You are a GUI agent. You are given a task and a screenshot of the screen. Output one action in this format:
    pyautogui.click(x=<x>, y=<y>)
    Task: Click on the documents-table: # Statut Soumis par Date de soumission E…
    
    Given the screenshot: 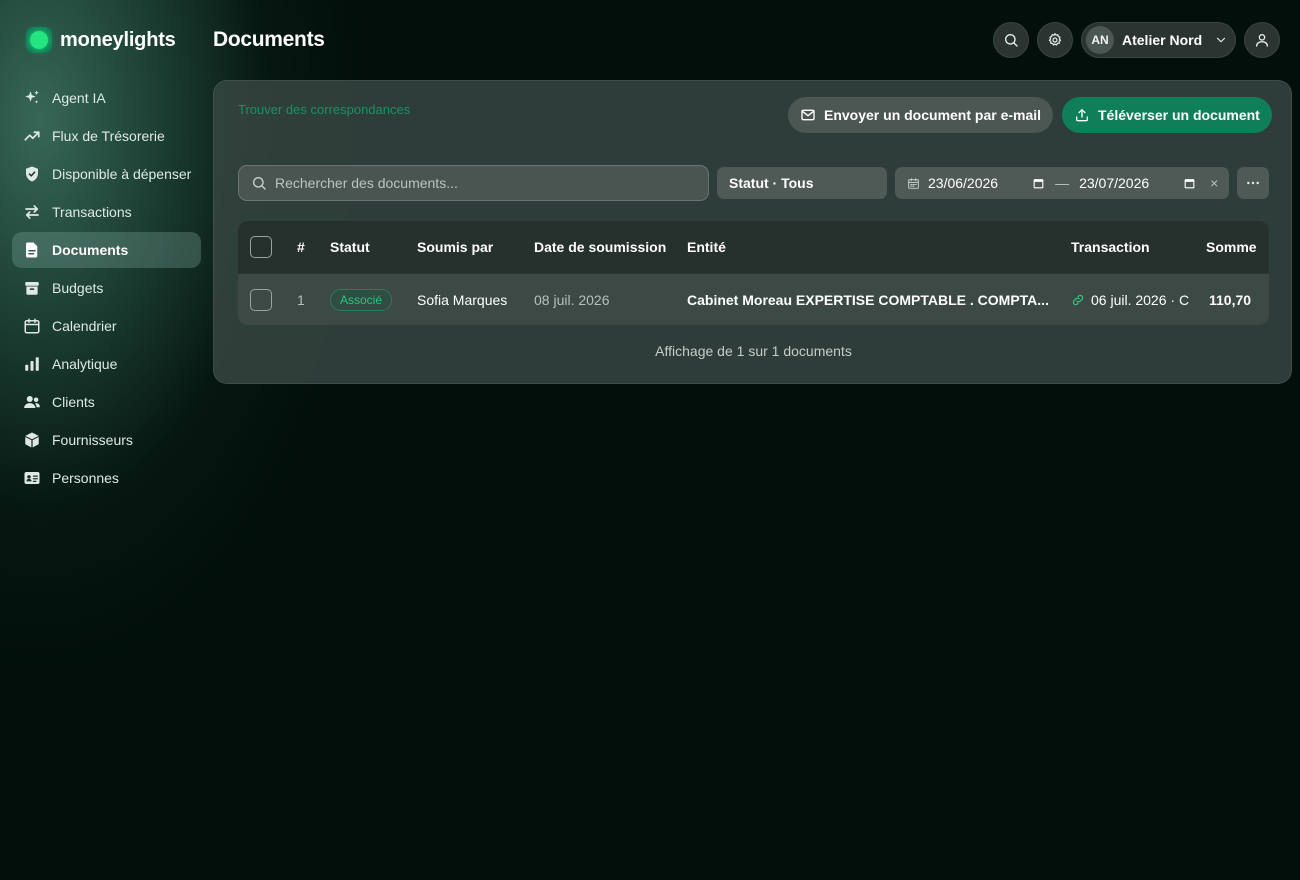 What is the action you would take?
    pyautogui.click(x=753, y=273)
    